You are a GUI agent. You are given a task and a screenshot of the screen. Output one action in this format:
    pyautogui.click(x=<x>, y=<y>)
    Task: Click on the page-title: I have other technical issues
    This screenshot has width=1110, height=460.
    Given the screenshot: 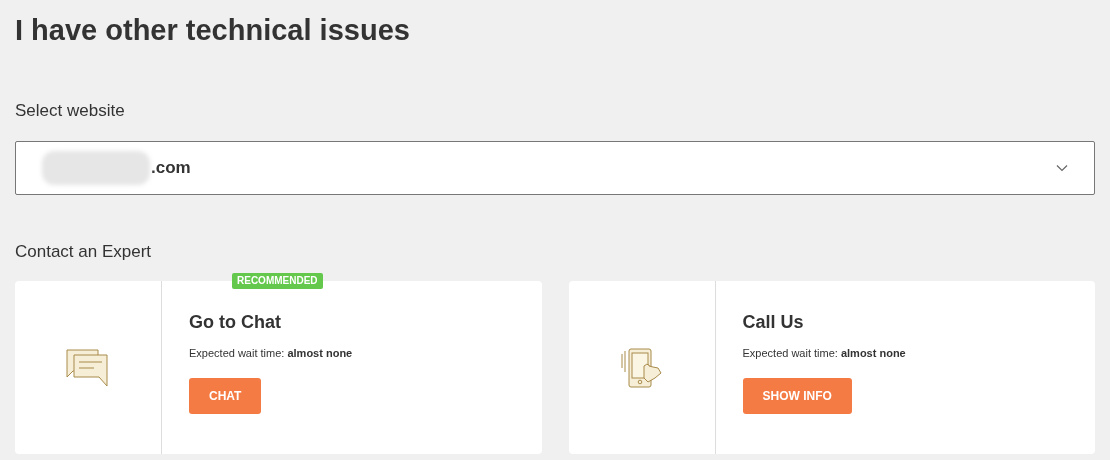 What is the action you would take?
    pyautogui.click(x=213, y=30)
    